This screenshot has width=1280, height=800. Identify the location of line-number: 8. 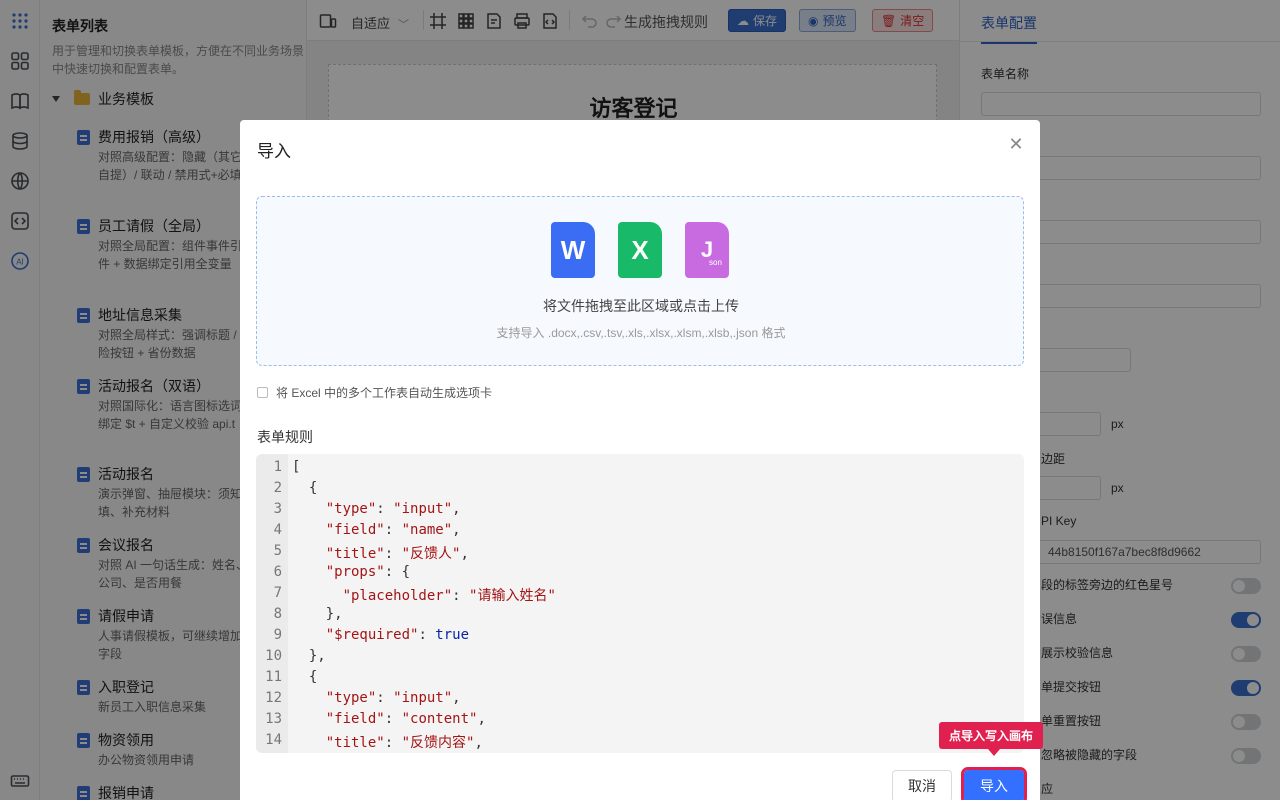
(277, 614).